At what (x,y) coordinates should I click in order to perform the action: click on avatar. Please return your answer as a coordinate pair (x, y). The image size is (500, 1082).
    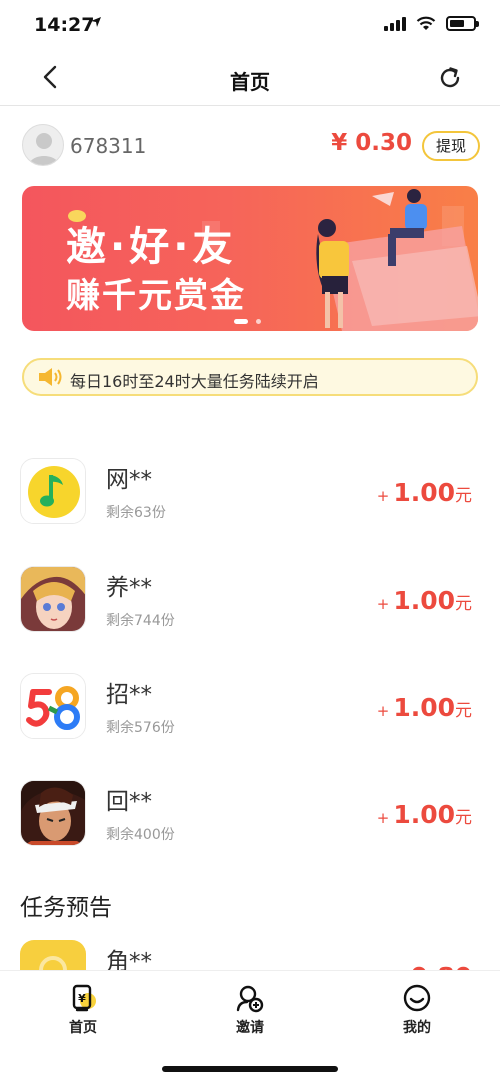
    Looking at the image, I should click on (43, 145).